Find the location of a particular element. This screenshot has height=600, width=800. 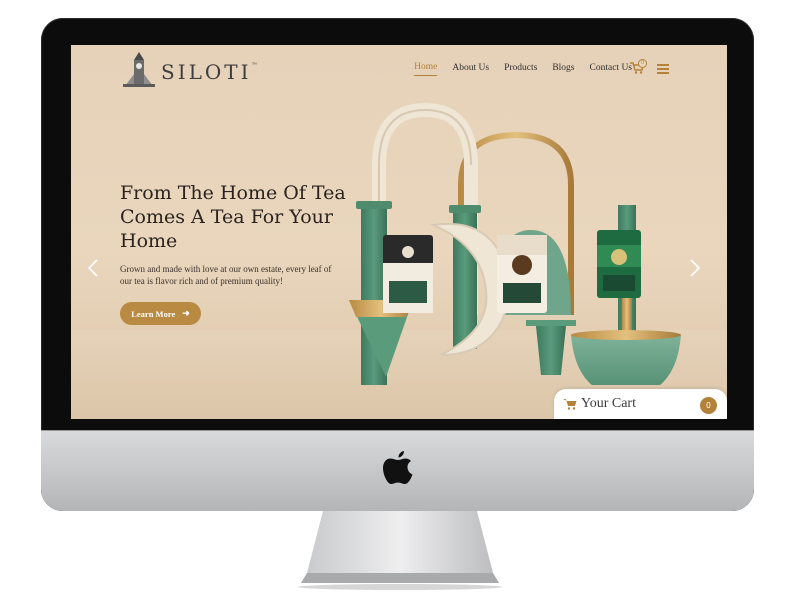

arrow-right-icon: ➜ is located at coordinates (186, 313).